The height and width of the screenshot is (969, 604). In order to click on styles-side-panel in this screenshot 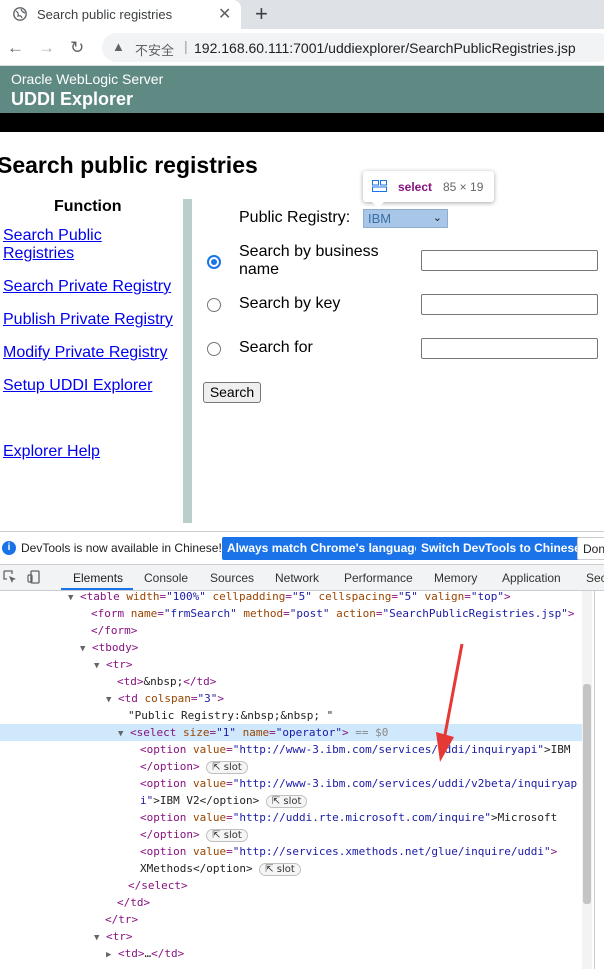, I will do `click(599, 780)`.